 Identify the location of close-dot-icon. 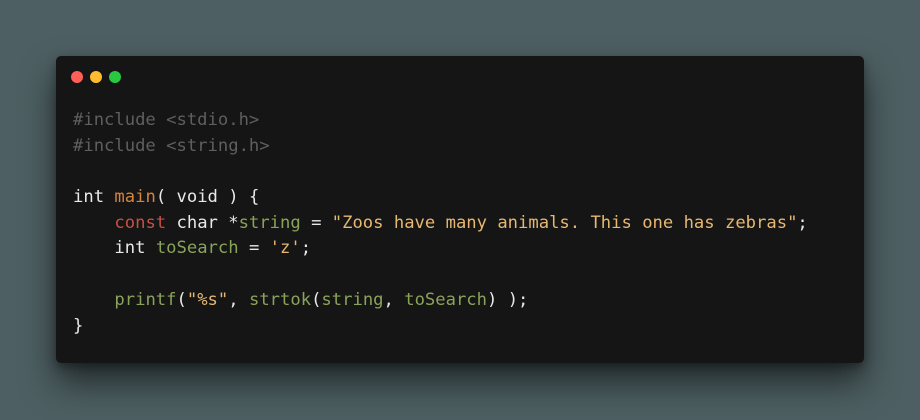
(77, 77).